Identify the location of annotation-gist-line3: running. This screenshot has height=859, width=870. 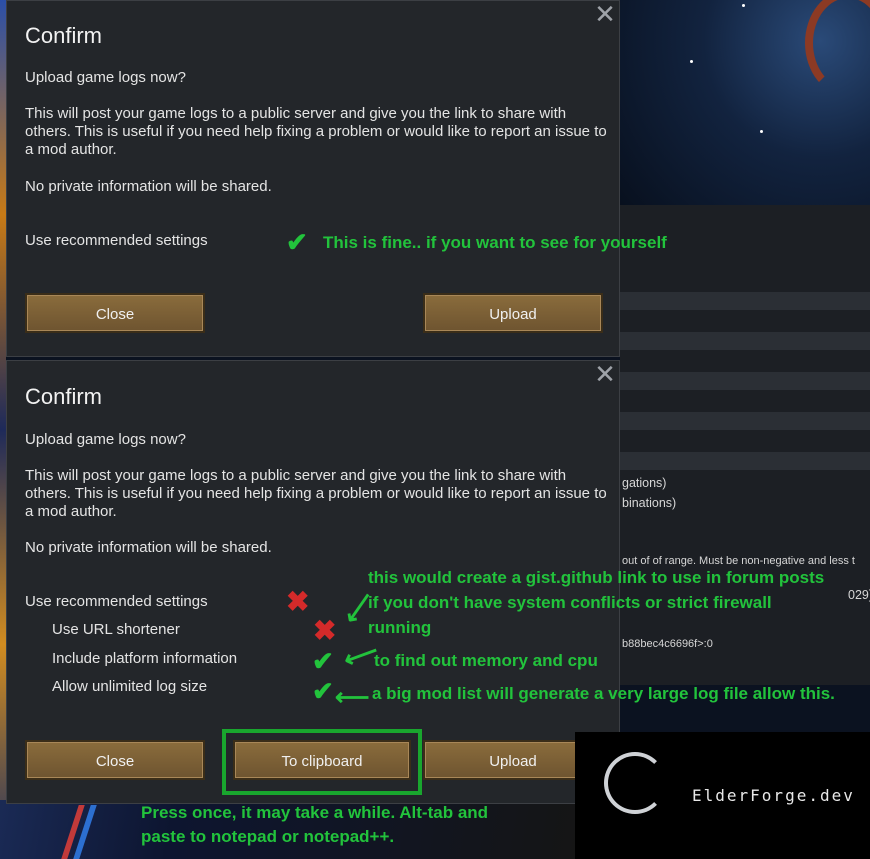
(400, 627).